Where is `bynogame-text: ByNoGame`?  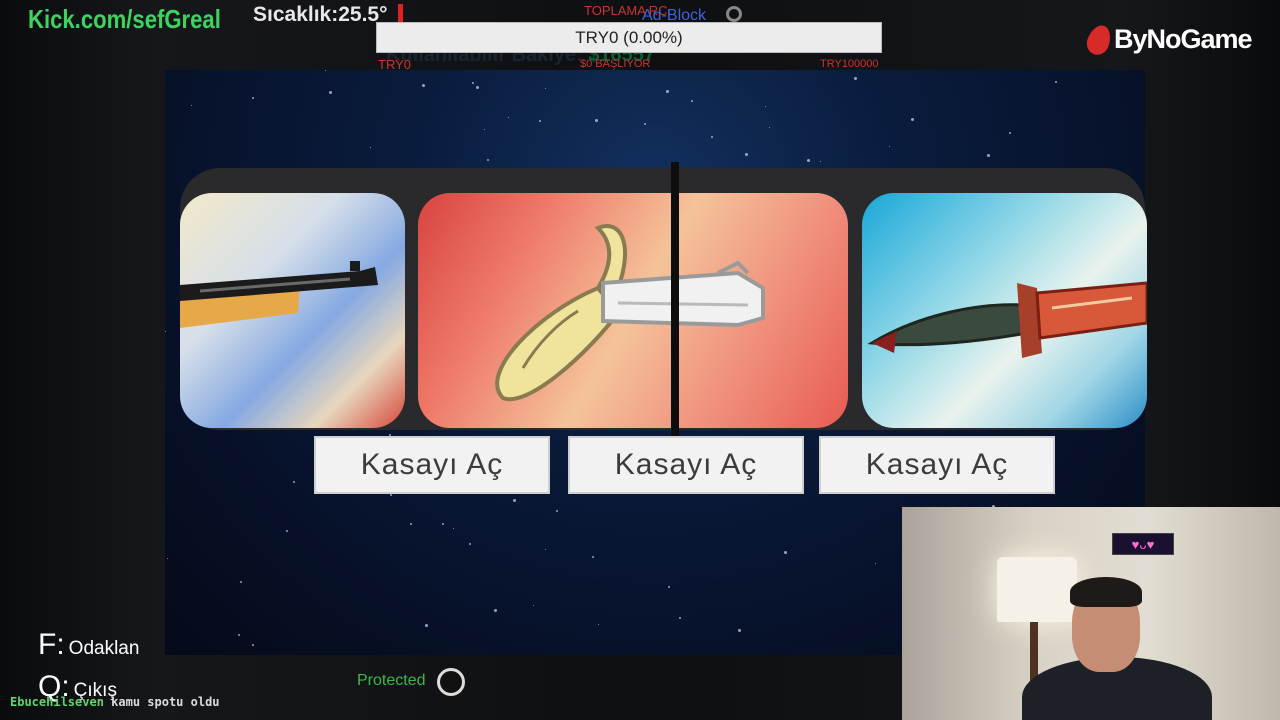
bynogame-text: ByNoGame is located at coordinates (1183, 39).